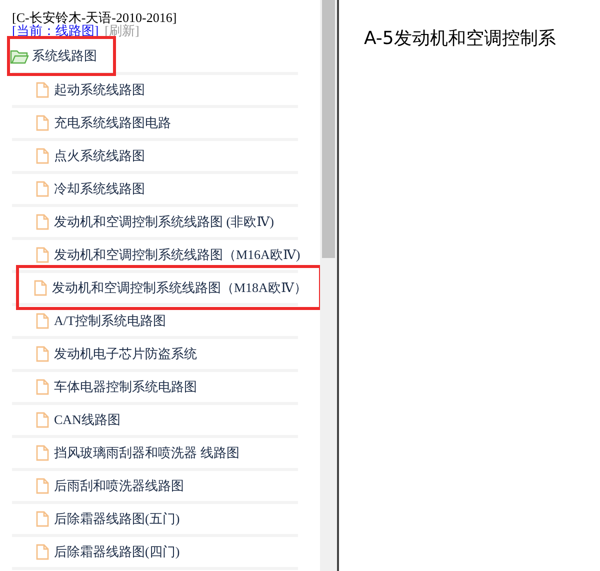 The image size is (600, 571). I want to click on folder-icon, so click(19, 56).